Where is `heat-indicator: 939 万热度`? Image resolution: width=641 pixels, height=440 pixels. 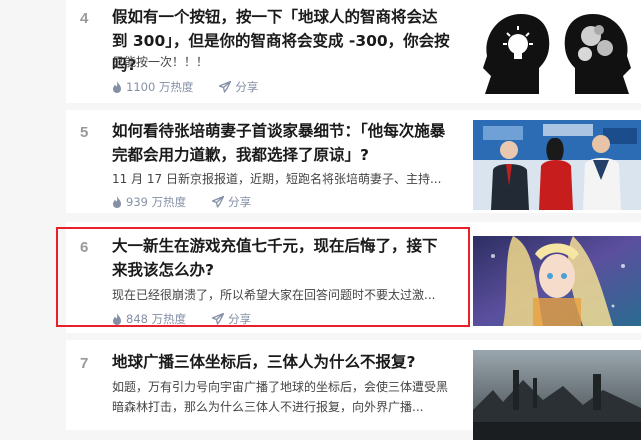 heat-indicator: 939 万热度 is located at coordinates (149, 202).